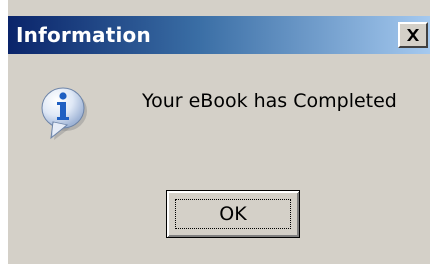 Image resolution: width=430 pixels, height=264 pixels. What do you see at coordinates (83, 35) in the screenshot?
I see `dialog-title: Information` at bounding box center [83, 35].